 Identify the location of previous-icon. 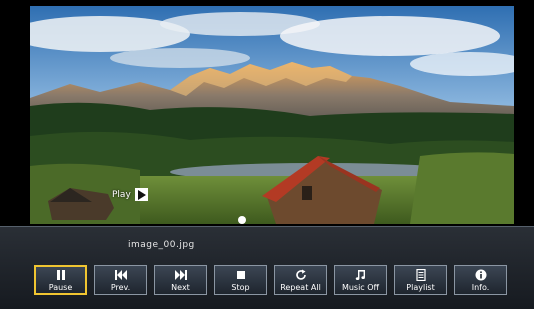
(121, 275).